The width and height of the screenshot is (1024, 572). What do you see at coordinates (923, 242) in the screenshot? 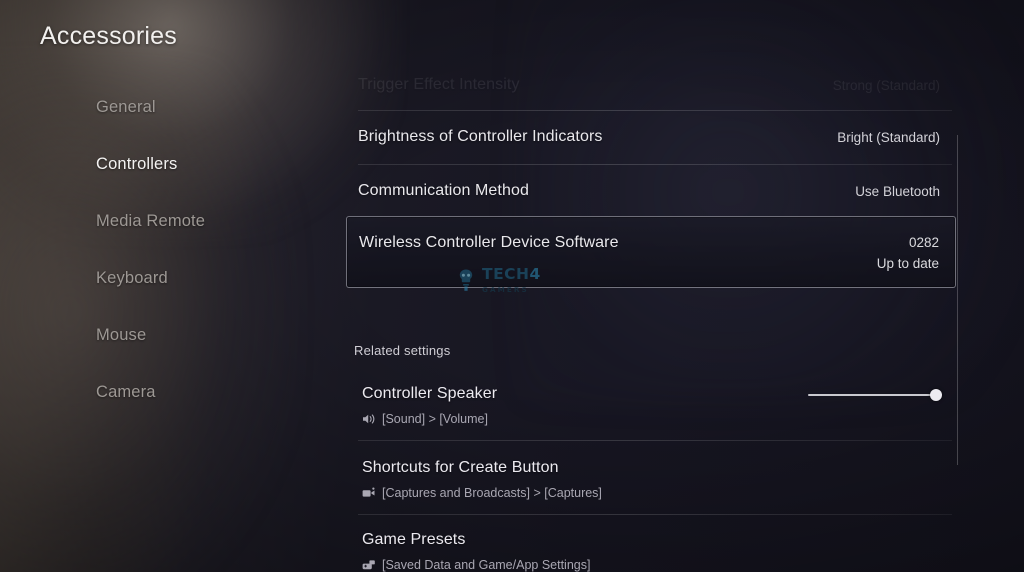
I see `device-software-version: 0282` at bounding box center [923, 242].